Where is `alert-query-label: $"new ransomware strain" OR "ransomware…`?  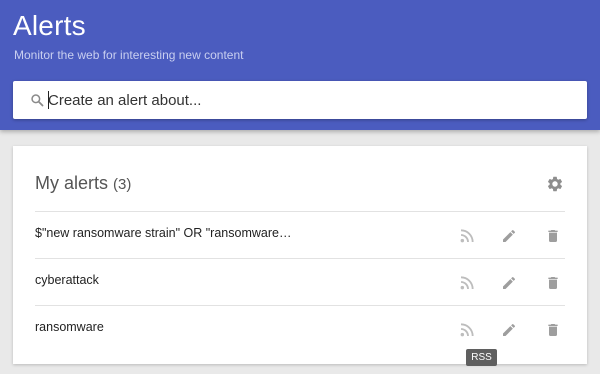 alert-query-label: $"new ransomware strain" OR "ransomware… is located at coordinates (163, 233).